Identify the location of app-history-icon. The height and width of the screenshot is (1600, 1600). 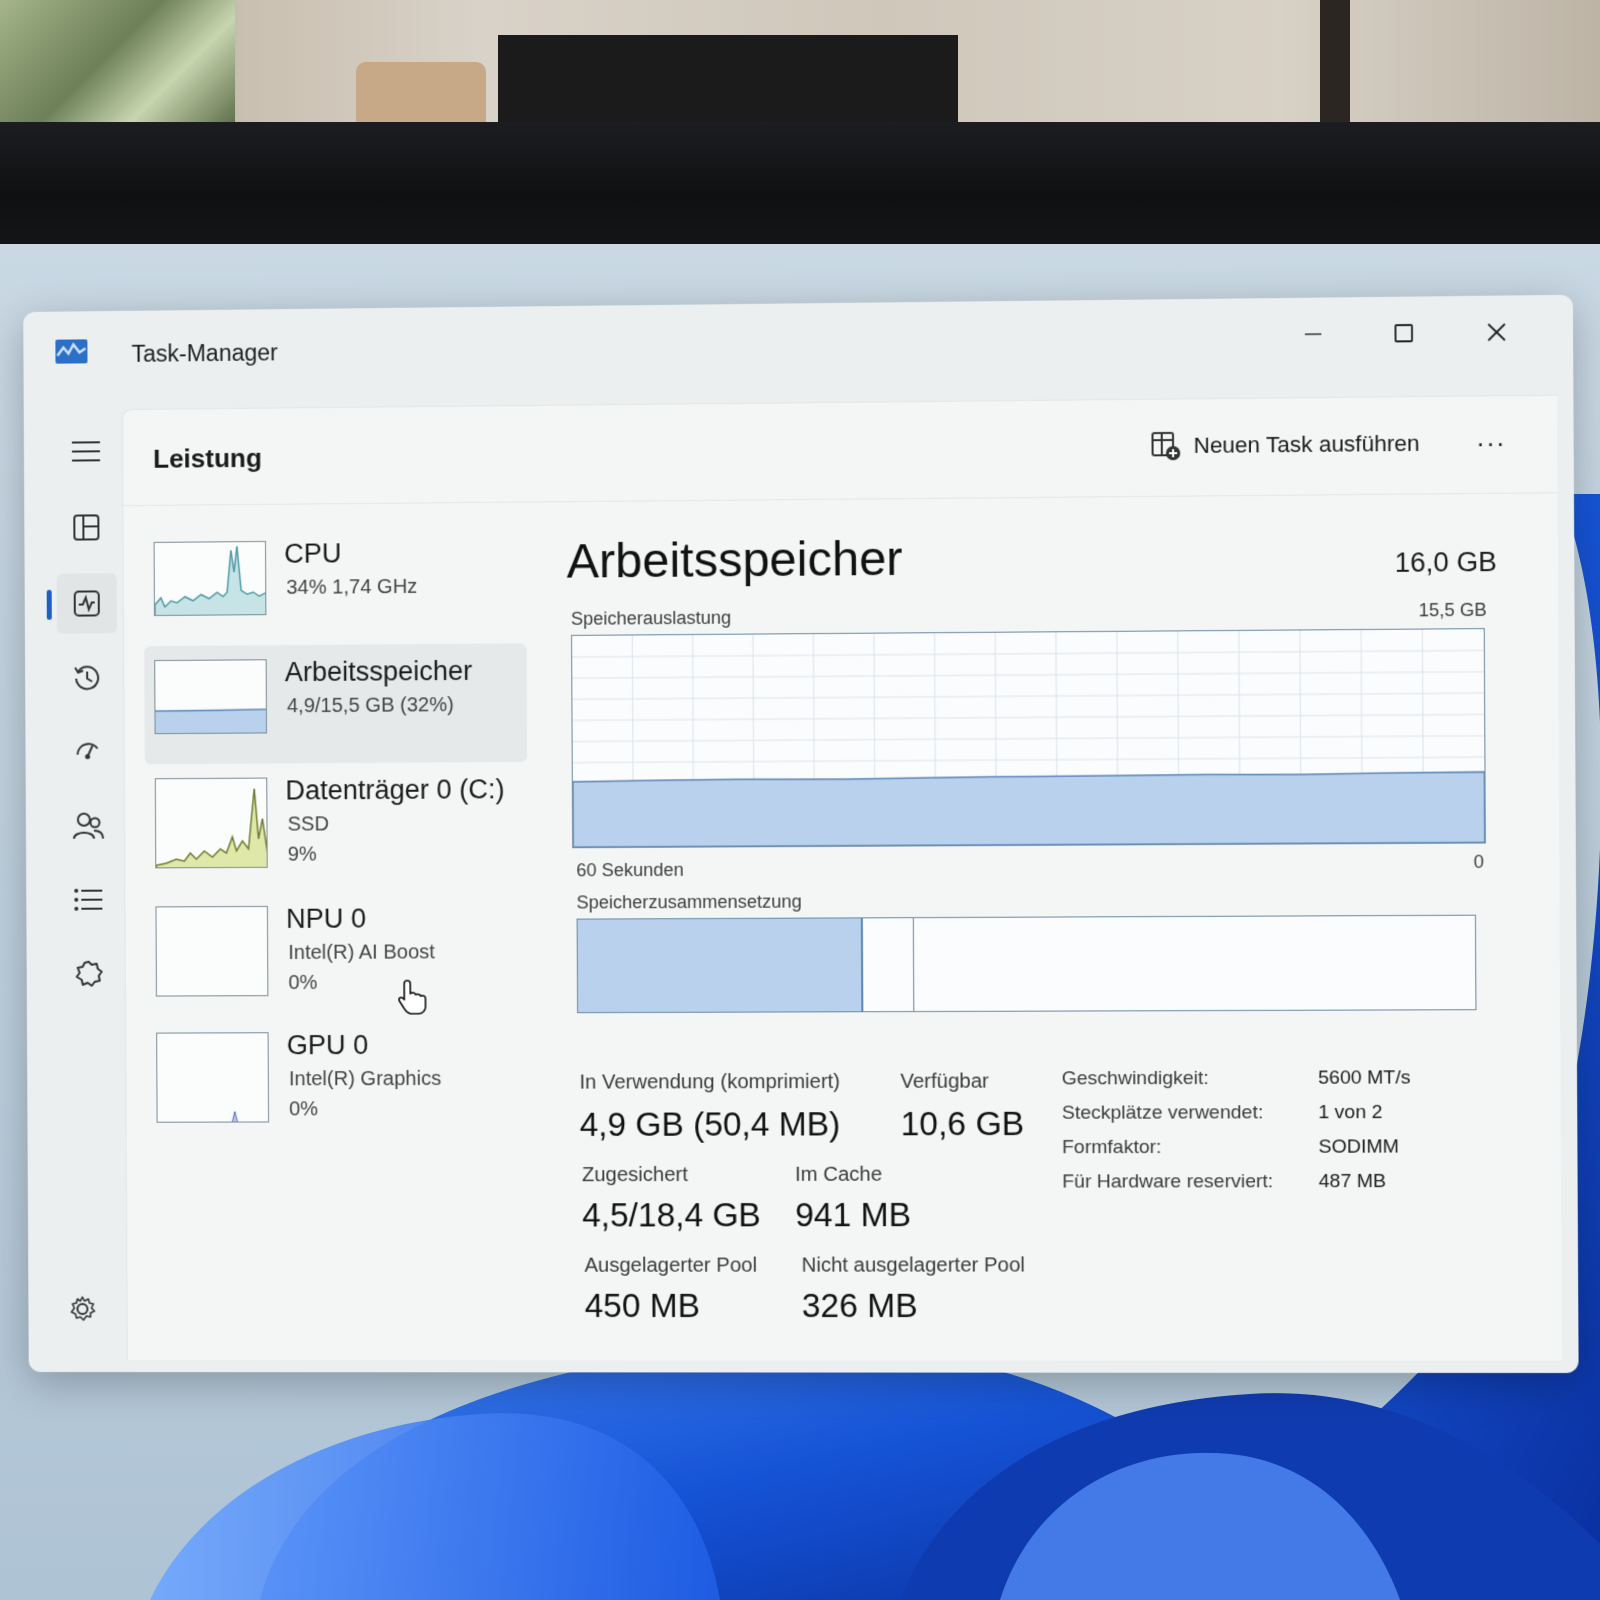
(87, 677).